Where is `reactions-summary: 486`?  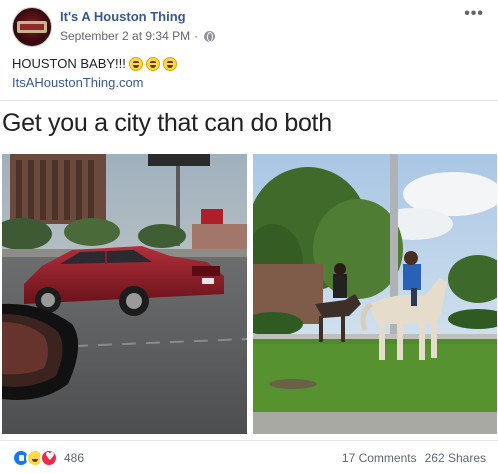
reactions-summary: 486 is located at coordinates (48, 458).